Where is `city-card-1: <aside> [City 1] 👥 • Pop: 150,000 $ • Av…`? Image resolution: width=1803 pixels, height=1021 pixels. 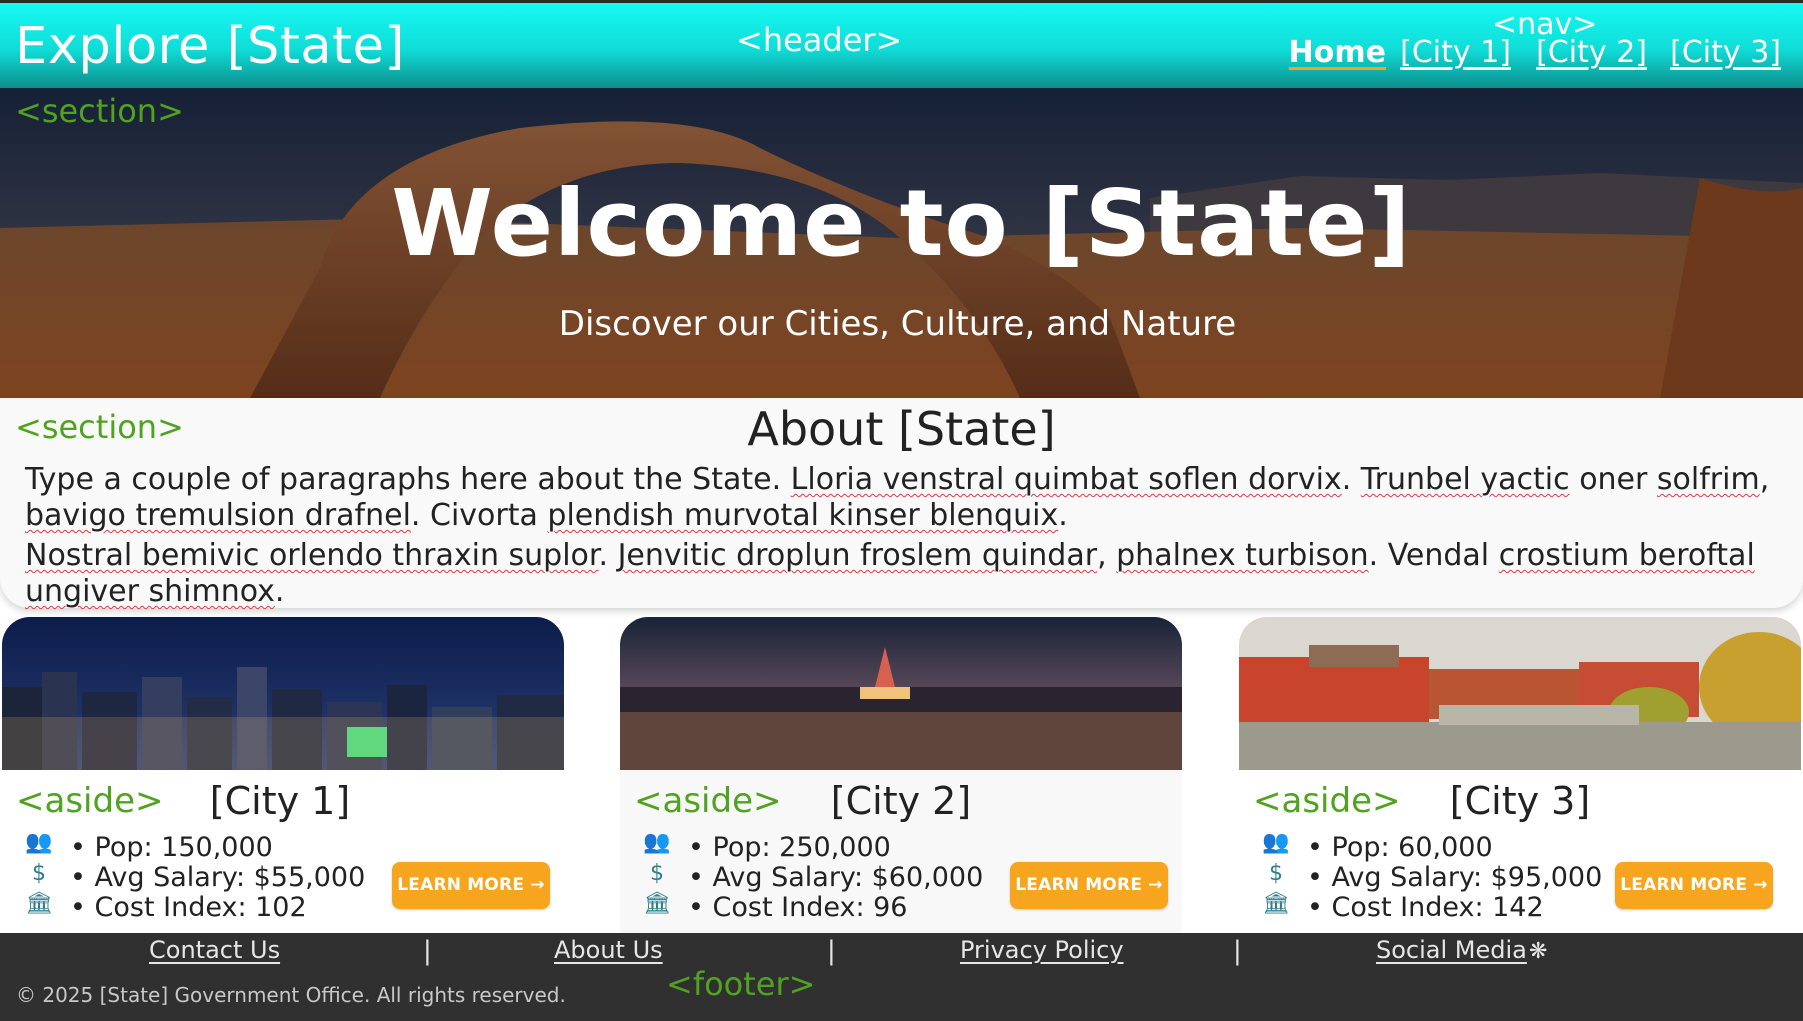 city-card-1: <aside> [City 1] 👥 • Pop: 150,000 $ • Av… is located at coordinates (283, 775).